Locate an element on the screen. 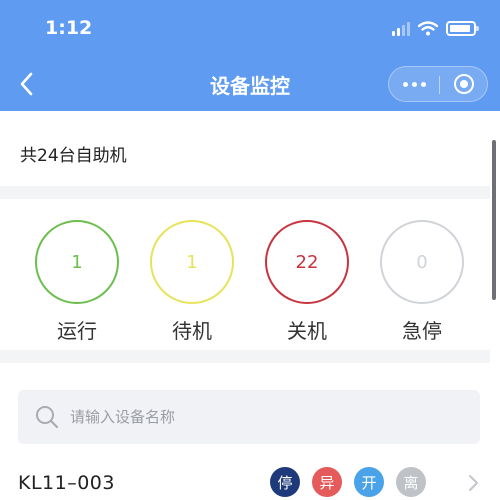 This screenshot has width=500, height=500. stat-shutdown-circle: 22 is located at coordinates (307, 262).